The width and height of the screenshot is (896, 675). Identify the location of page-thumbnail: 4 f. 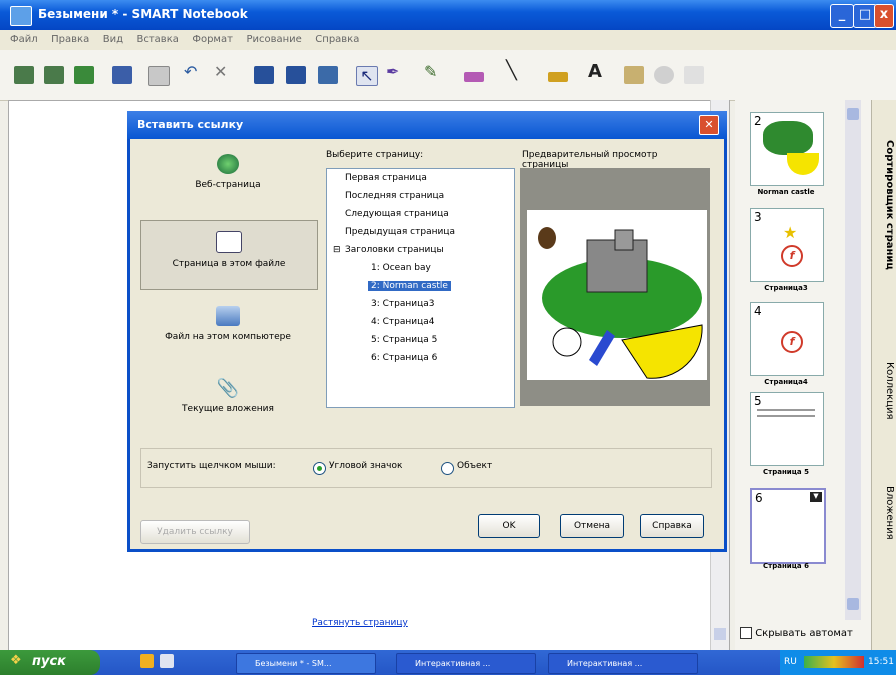
(787, 339).